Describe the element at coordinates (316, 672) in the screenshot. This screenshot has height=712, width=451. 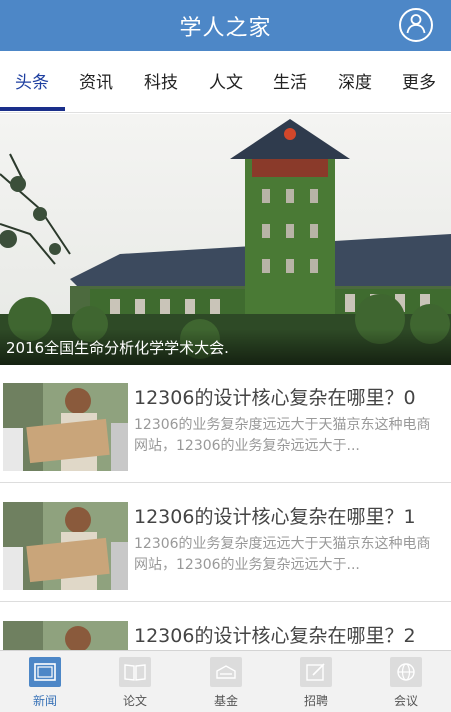
I see `edit-icon` at that location.